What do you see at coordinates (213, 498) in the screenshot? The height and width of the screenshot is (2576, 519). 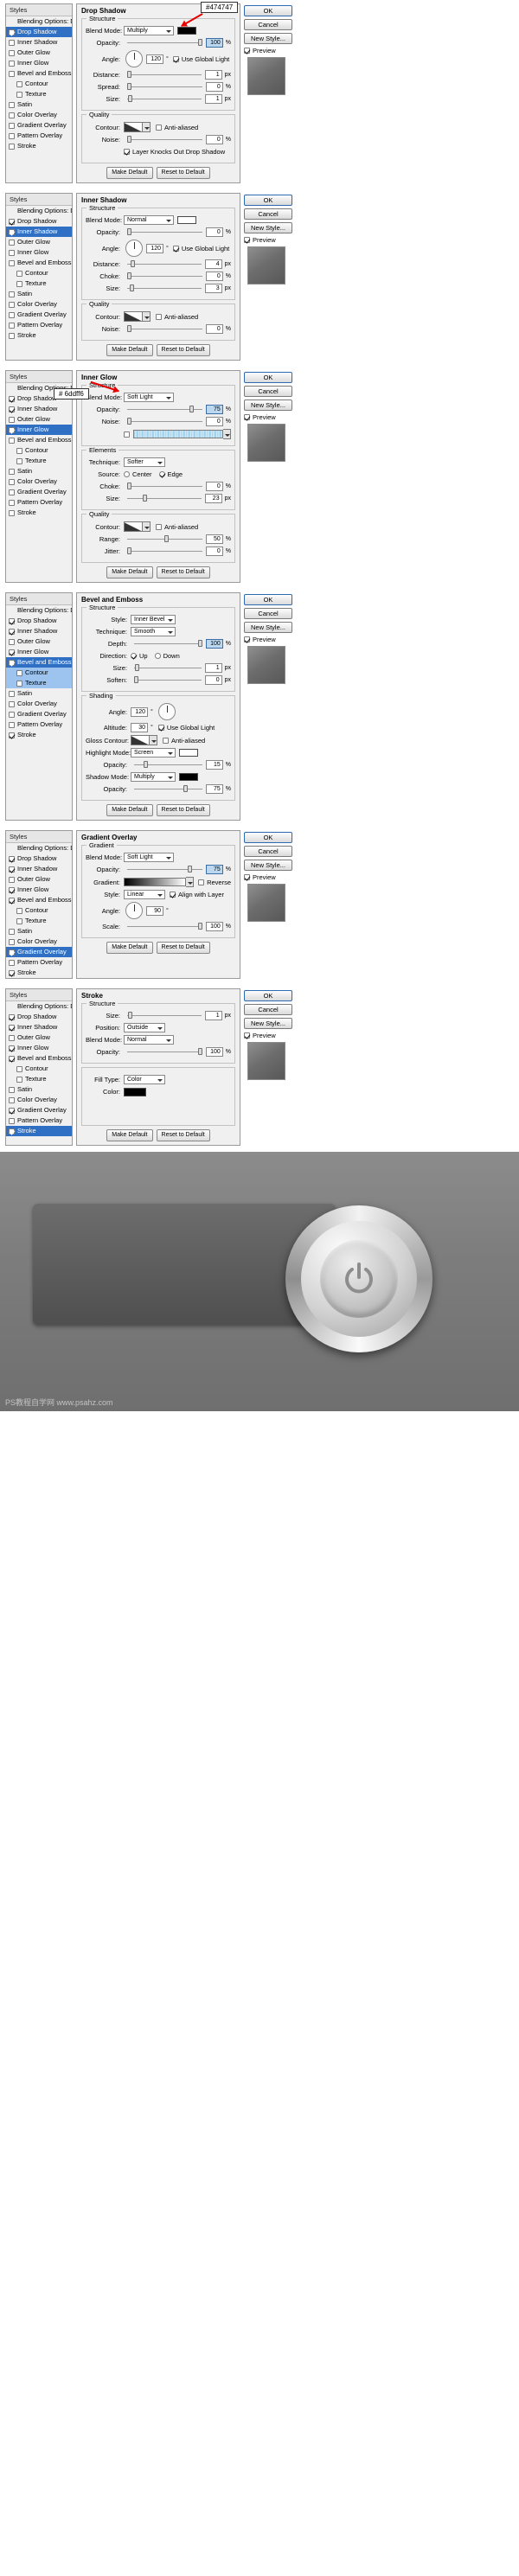 I see `size-value: 23` at bounding box center [213, 498].